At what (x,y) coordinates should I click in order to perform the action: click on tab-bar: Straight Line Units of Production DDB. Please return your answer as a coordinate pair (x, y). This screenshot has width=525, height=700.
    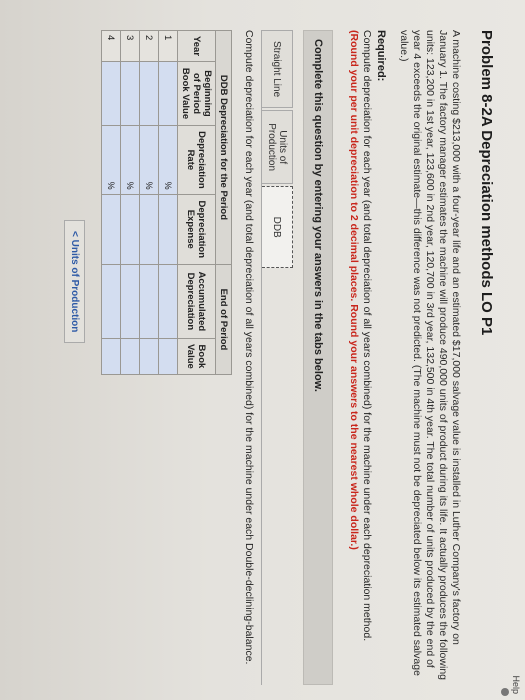
    Looking at the image, I should click on (277, 357).